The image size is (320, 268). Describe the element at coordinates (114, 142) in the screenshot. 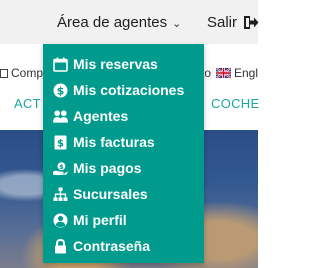

I see `menu-item-label: Mis facturas` at that location.